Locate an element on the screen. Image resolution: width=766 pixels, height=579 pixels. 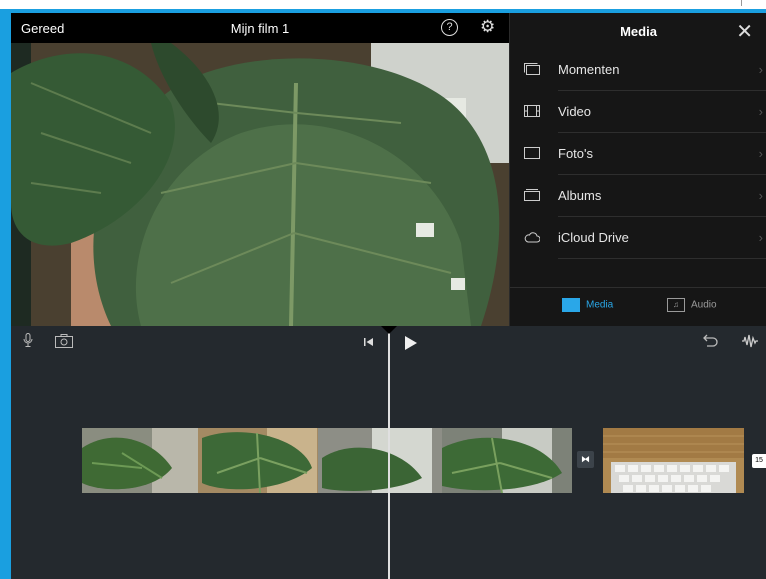
media-item-label: iCloud Drive is located at coordinates (593, 237).